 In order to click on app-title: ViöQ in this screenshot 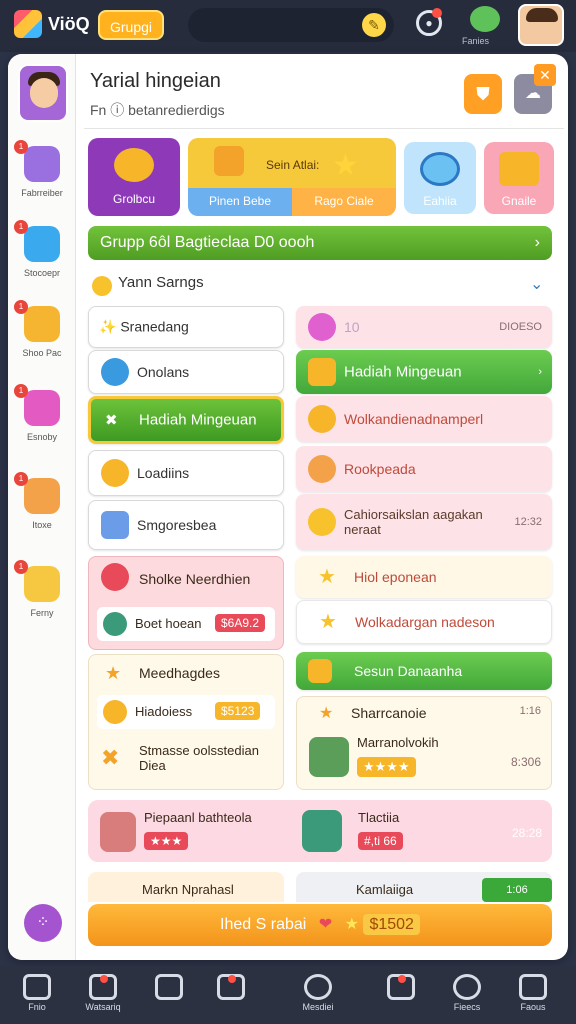, I will do `click(69, 24)`.